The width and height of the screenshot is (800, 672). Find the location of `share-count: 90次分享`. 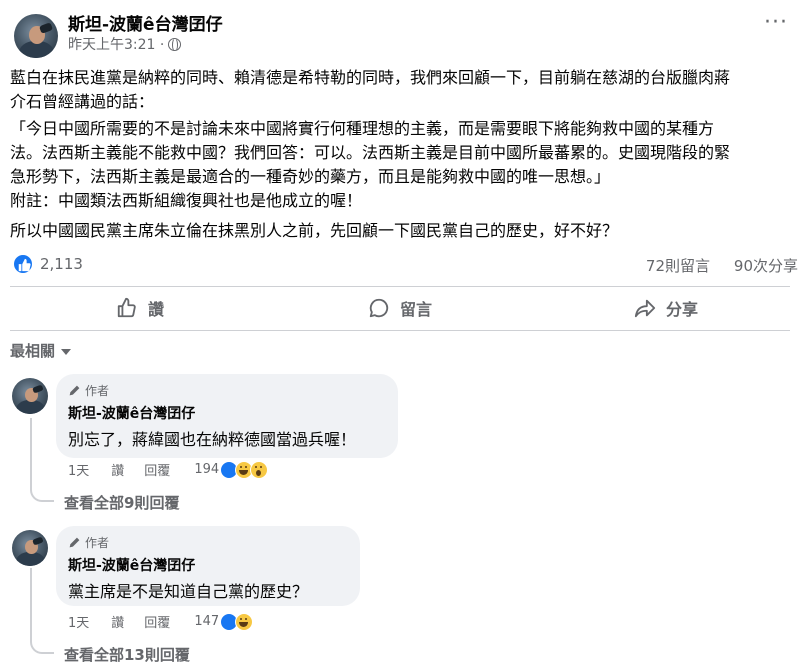

share-count: 90次分享 is located at coordinates (766, 265).